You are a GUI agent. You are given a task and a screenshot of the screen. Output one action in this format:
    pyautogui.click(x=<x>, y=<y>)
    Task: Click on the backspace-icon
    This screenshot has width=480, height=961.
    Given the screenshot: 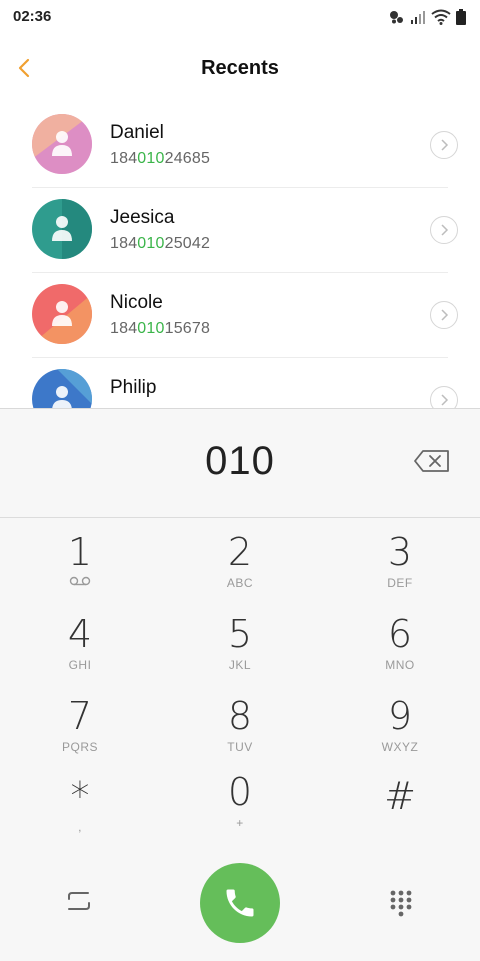 What is the action you would take?
    pyautogui.click(x=431, y=461)
    